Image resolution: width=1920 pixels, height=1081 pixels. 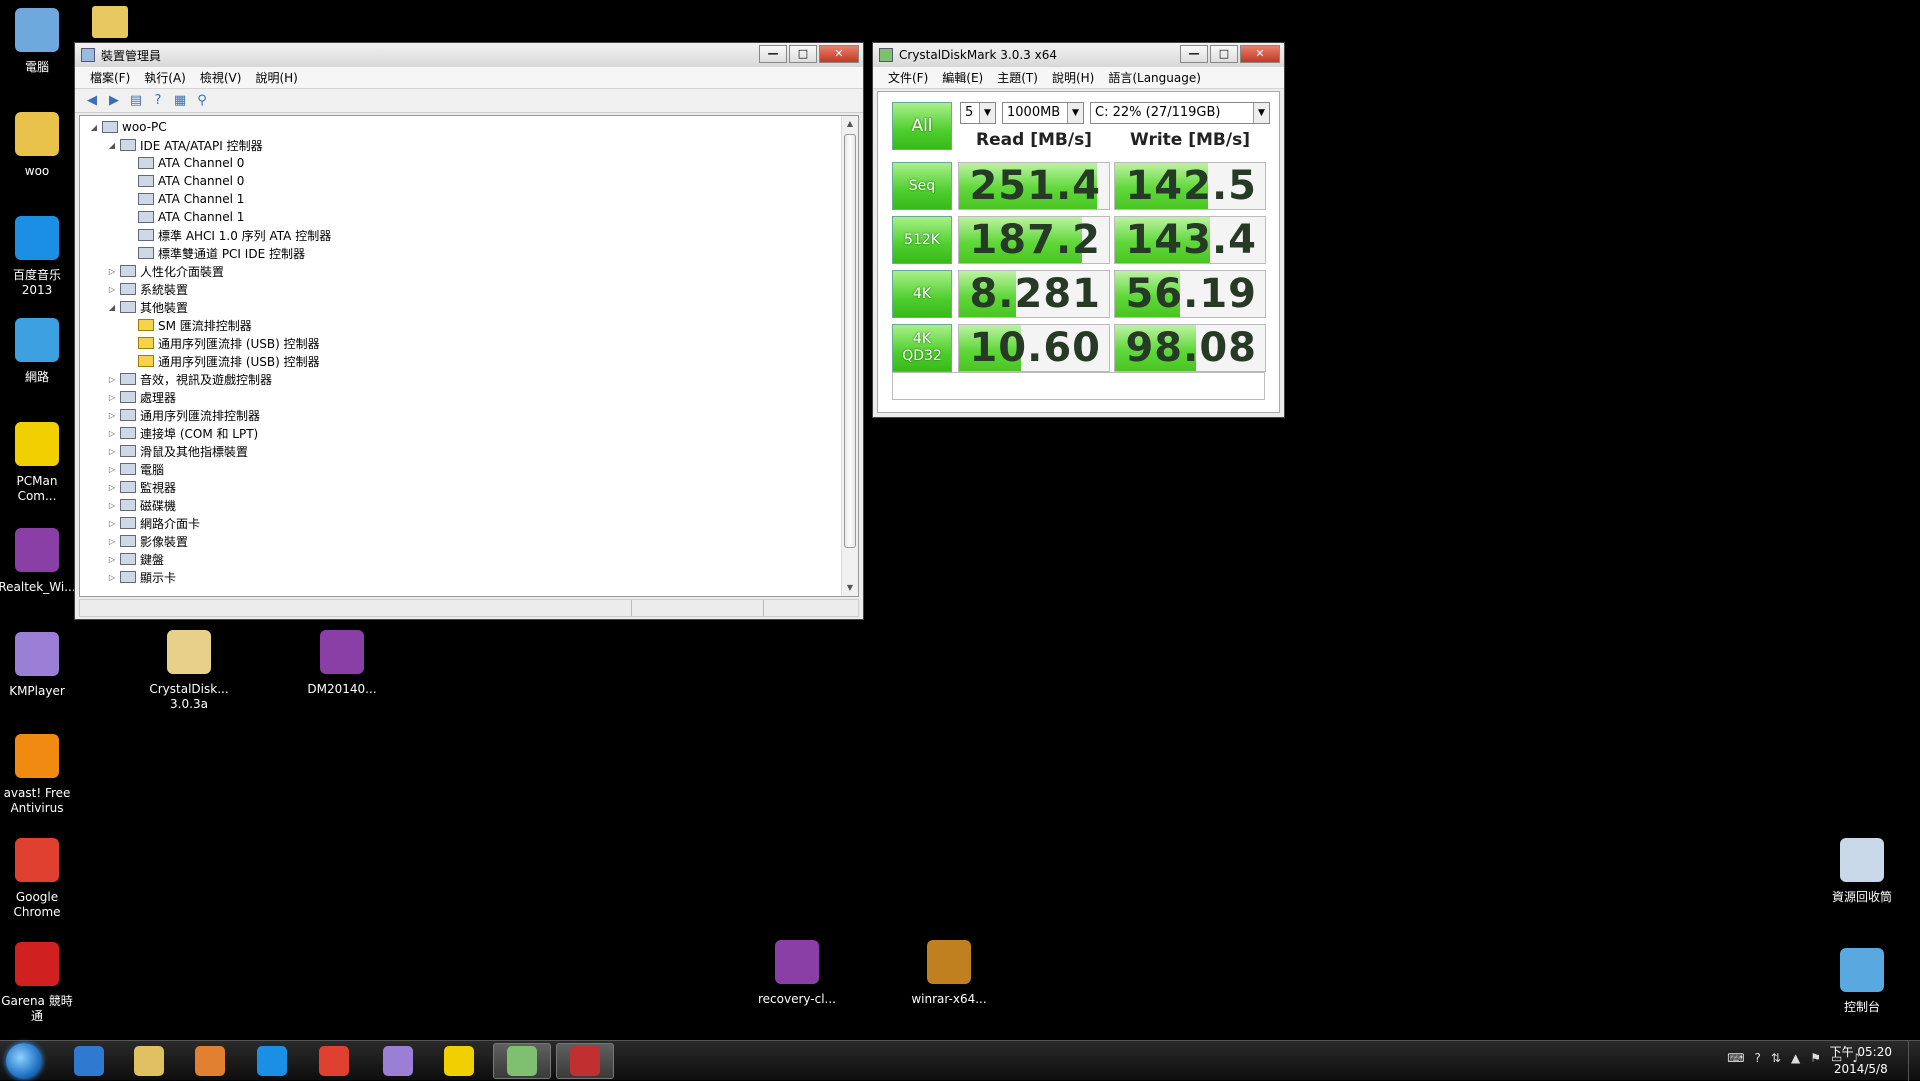 I want to click on tree-node: 通用序列匯流排 (USB) 控制器, so click(x=469, y=361).